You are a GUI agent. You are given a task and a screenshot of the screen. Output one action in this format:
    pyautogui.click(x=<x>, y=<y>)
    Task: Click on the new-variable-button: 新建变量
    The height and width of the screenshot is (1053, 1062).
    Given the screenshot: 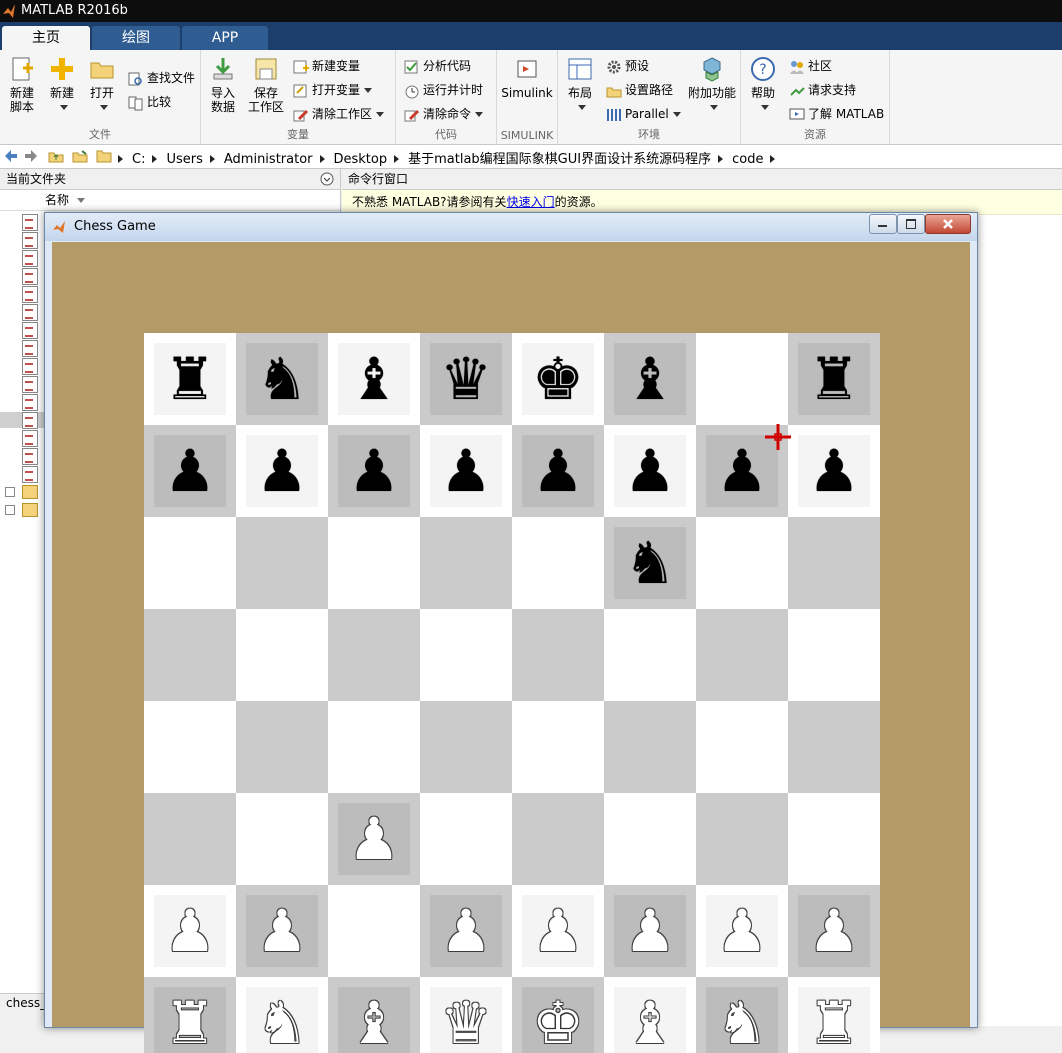 What is the action you would take?
    pyautogui.click(x=326, y=66)
    